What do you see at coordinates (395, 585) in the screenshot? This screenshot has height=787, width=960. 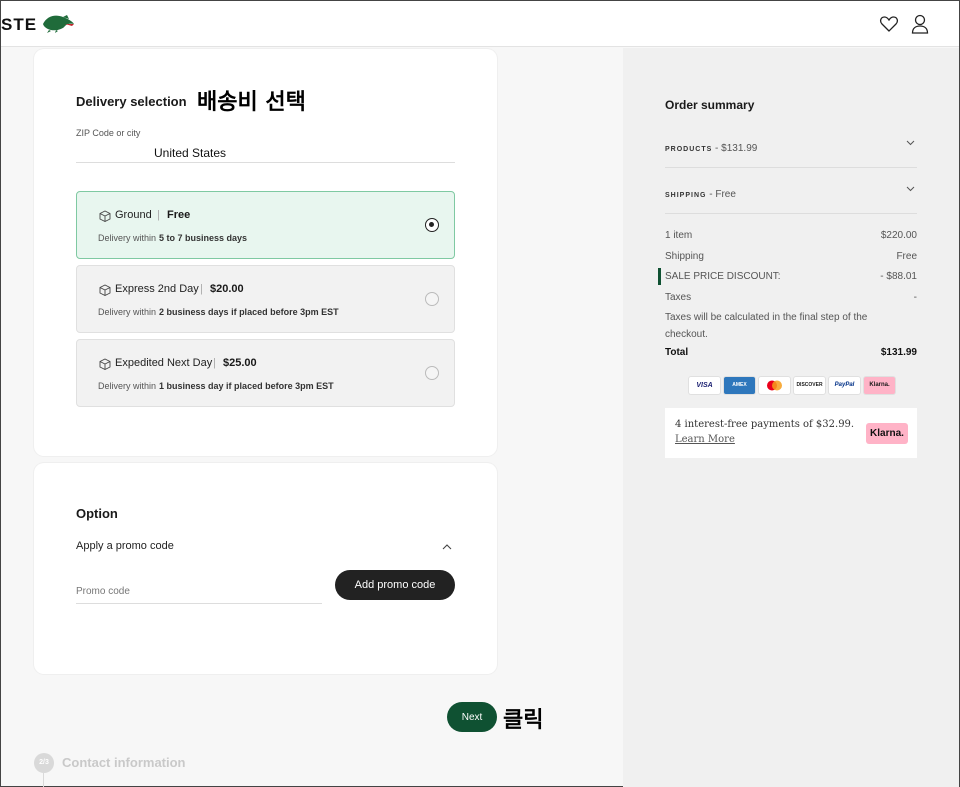 I see `add-promo-code-button: Add promo code` at bounding box center [395, 585].